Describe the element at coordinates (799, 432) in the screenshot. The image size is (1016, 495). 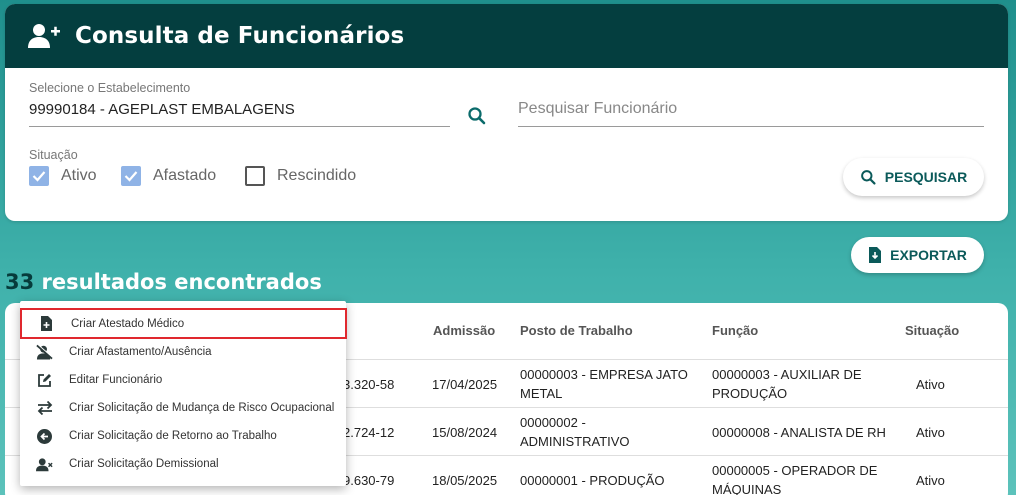
I see `function-cell-line1: 00000008 - ANALISTA DE RH` at that location.